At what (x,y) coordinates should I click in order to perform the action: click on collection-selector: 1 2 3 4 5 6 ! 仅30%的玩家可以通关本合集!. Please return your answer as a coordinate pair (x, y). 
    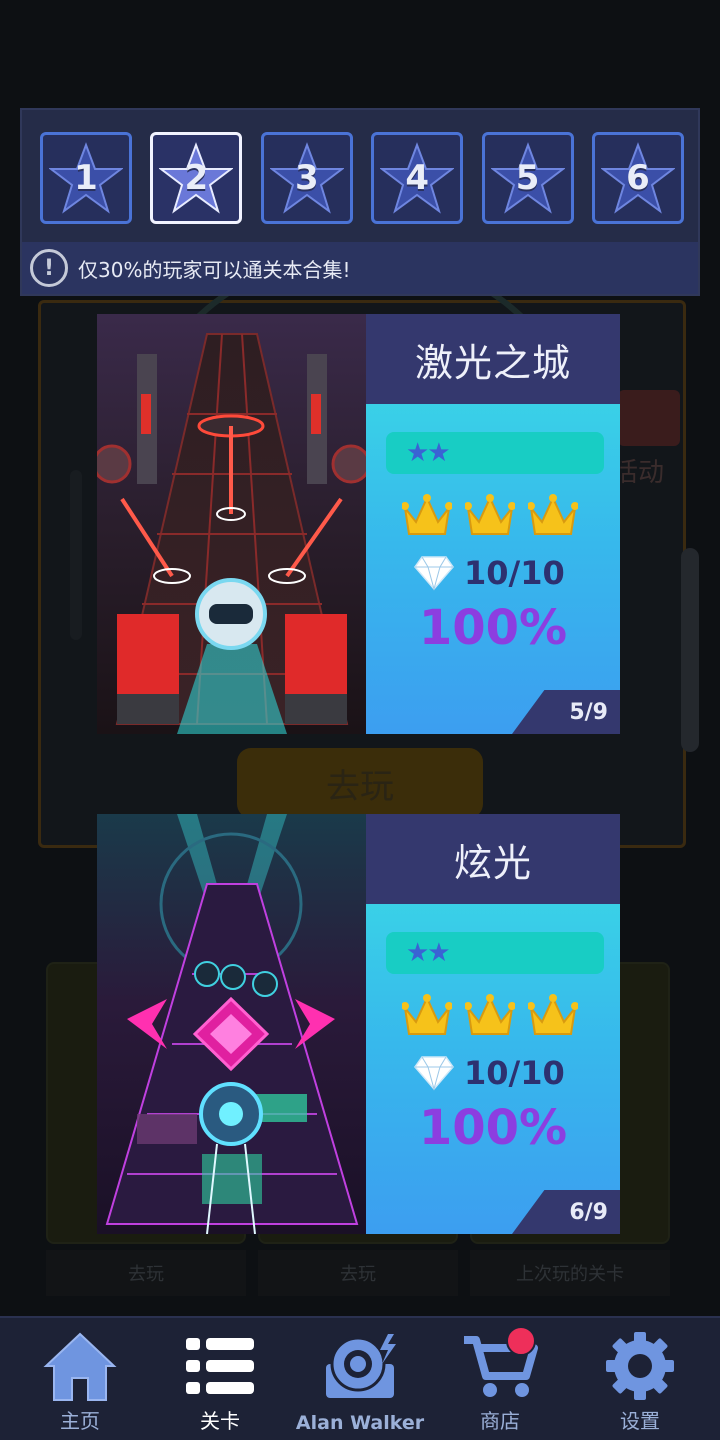
    Looking at the image, I should click on (360, 202).